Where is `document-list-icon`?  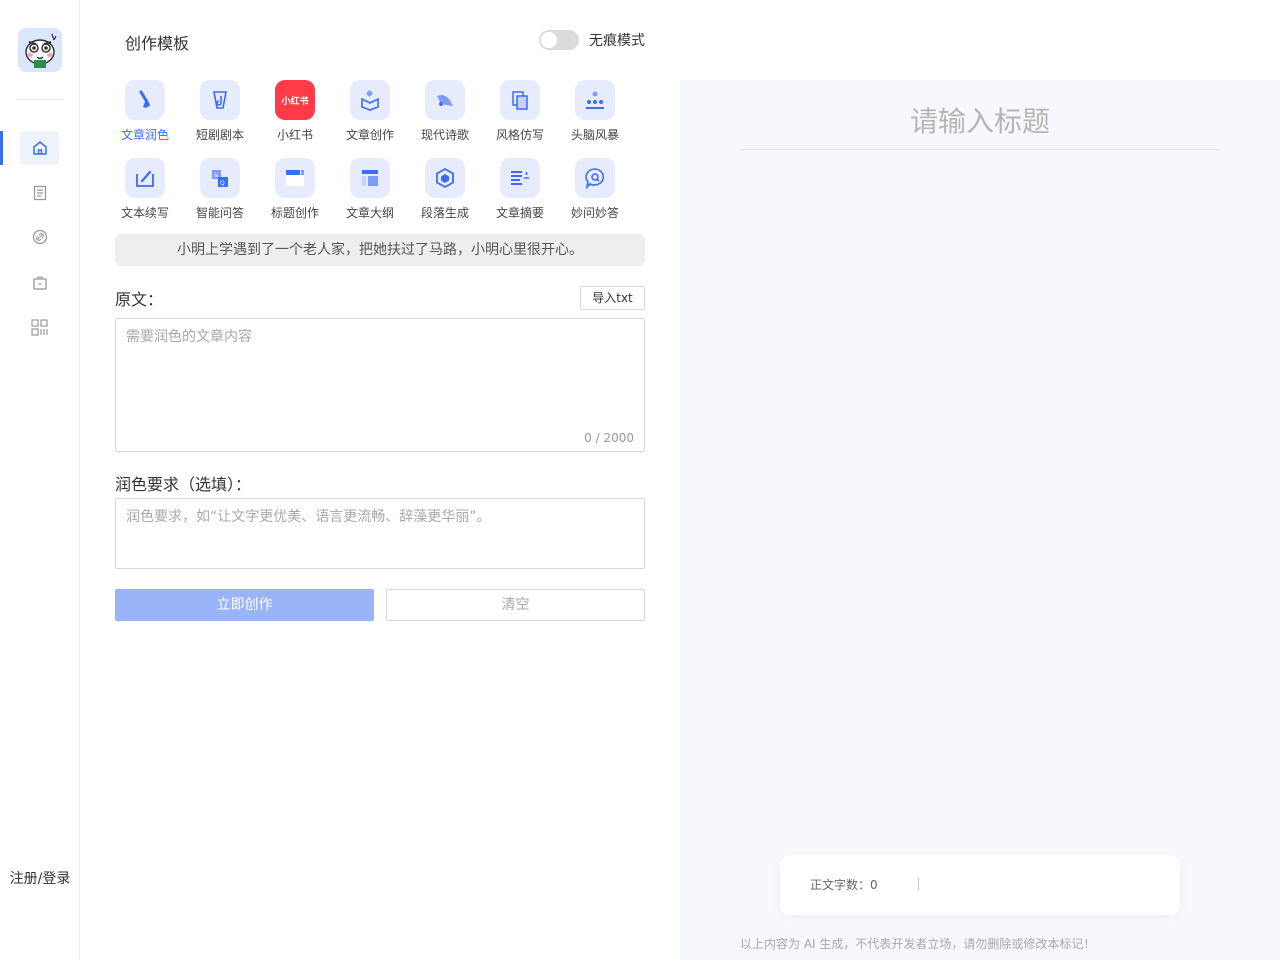 document-list-icon is located at coordinates (39, 193).